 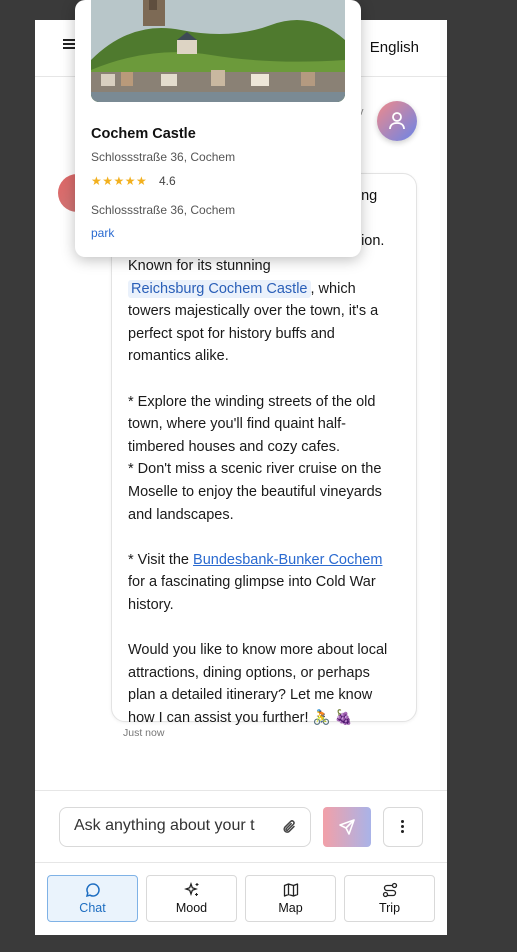 I want to click on send-icon, so click(x=347, y=827).